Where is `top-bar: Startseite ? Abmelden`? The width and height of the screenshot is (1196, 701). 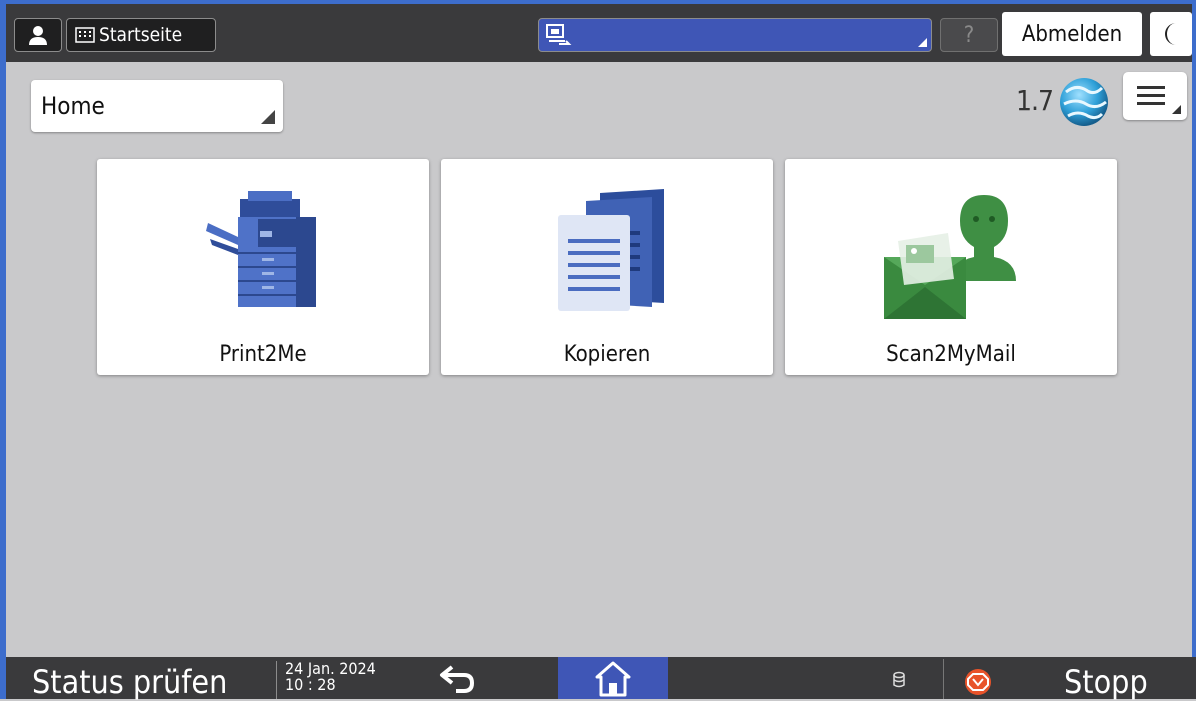 top-bar: Startseite ? Abmelden is located at coordinates (599, 33).